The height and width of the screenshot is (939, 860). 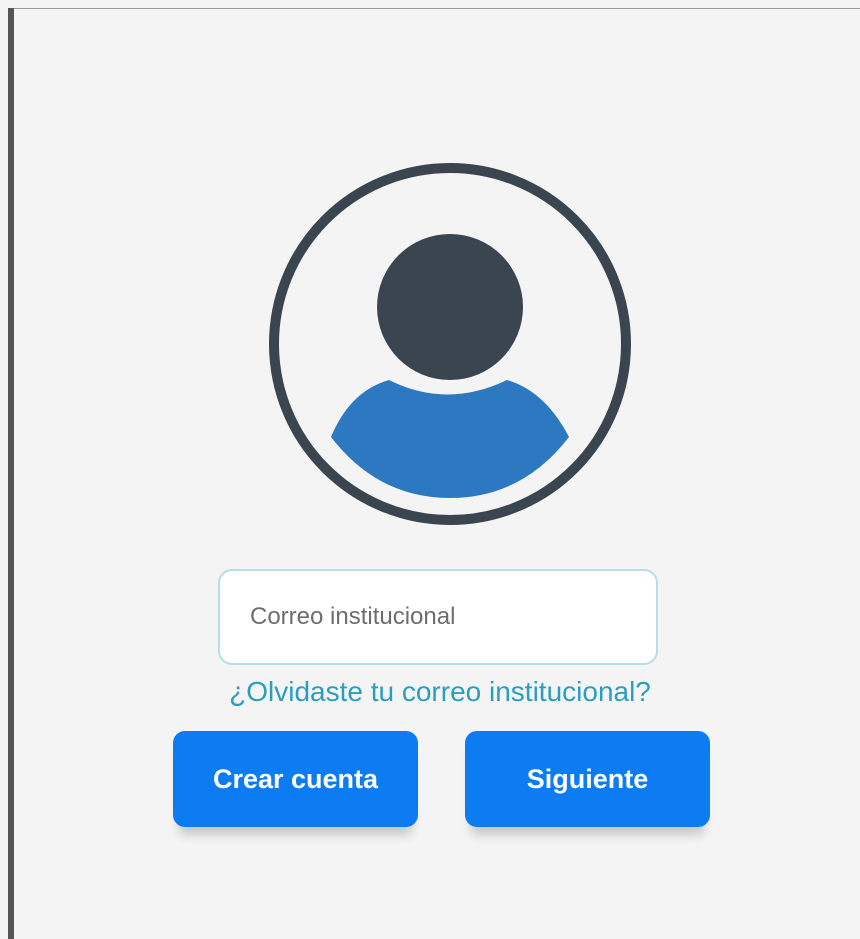 What do you see at coordinates (438, 617) in the screenshot?
I see `email-field` at bounding box center [438, 617].